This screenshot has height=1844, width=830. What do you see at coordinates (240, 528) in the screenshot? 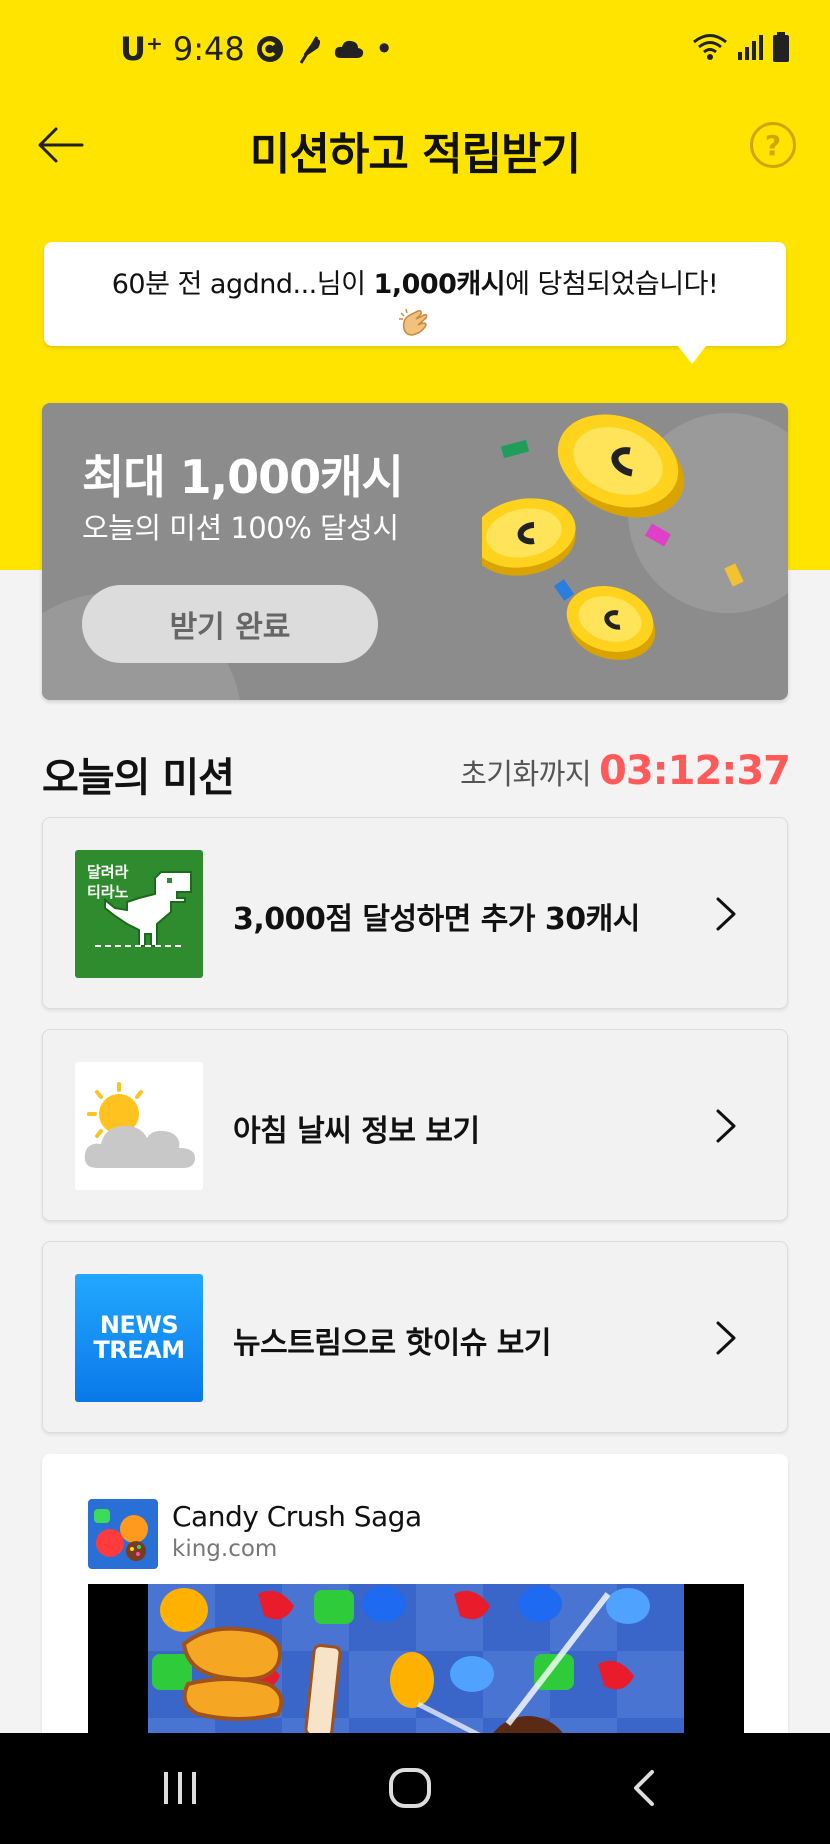
I see `banner-subtitle: 오늘의 미션 100% 달성시` at bounding box center [240, 528].